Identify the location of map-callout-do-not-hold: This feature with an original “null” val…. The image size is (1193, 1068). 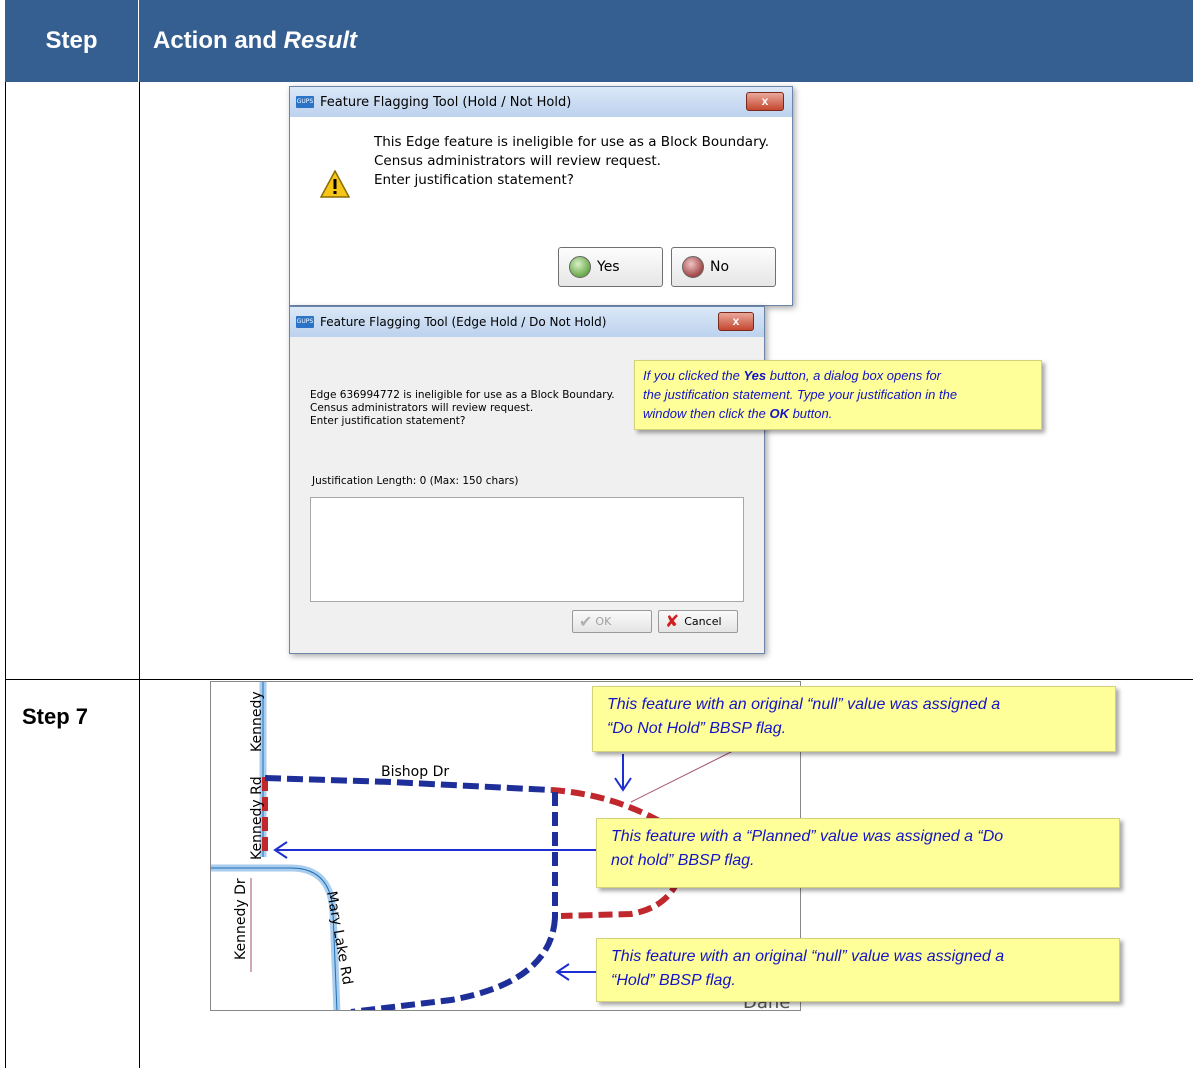
(854, 719).